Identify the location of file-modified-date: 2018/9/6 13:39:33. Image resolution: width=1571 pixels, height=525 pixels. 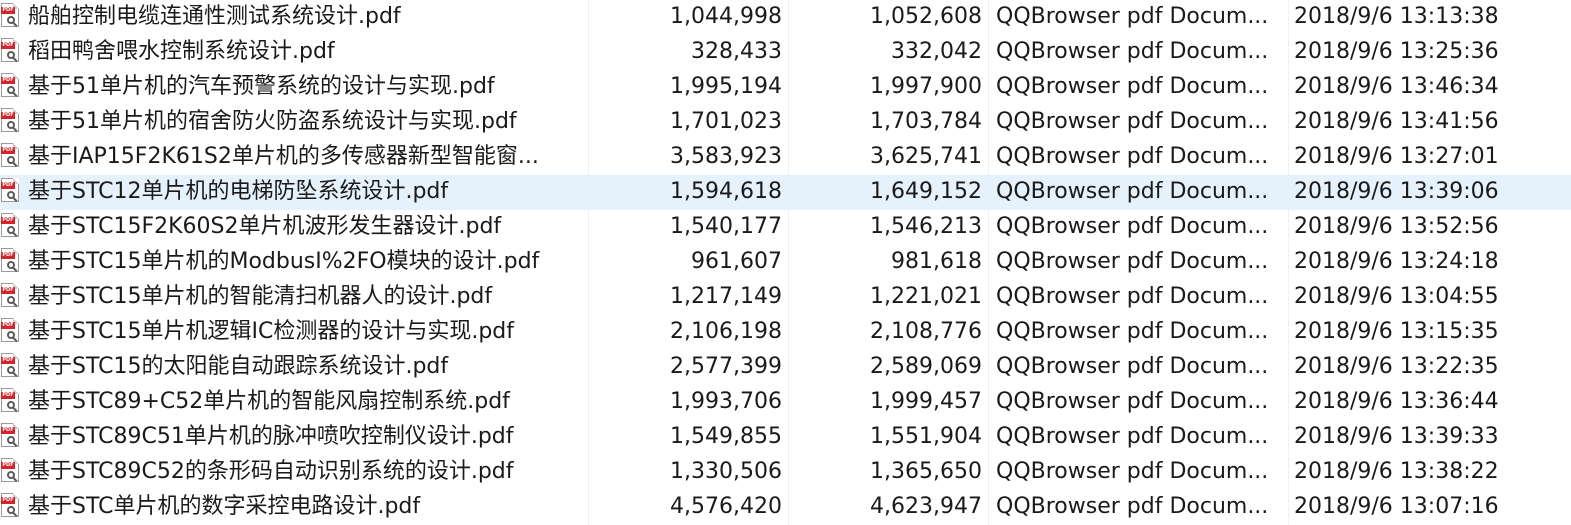
(1396, 436).